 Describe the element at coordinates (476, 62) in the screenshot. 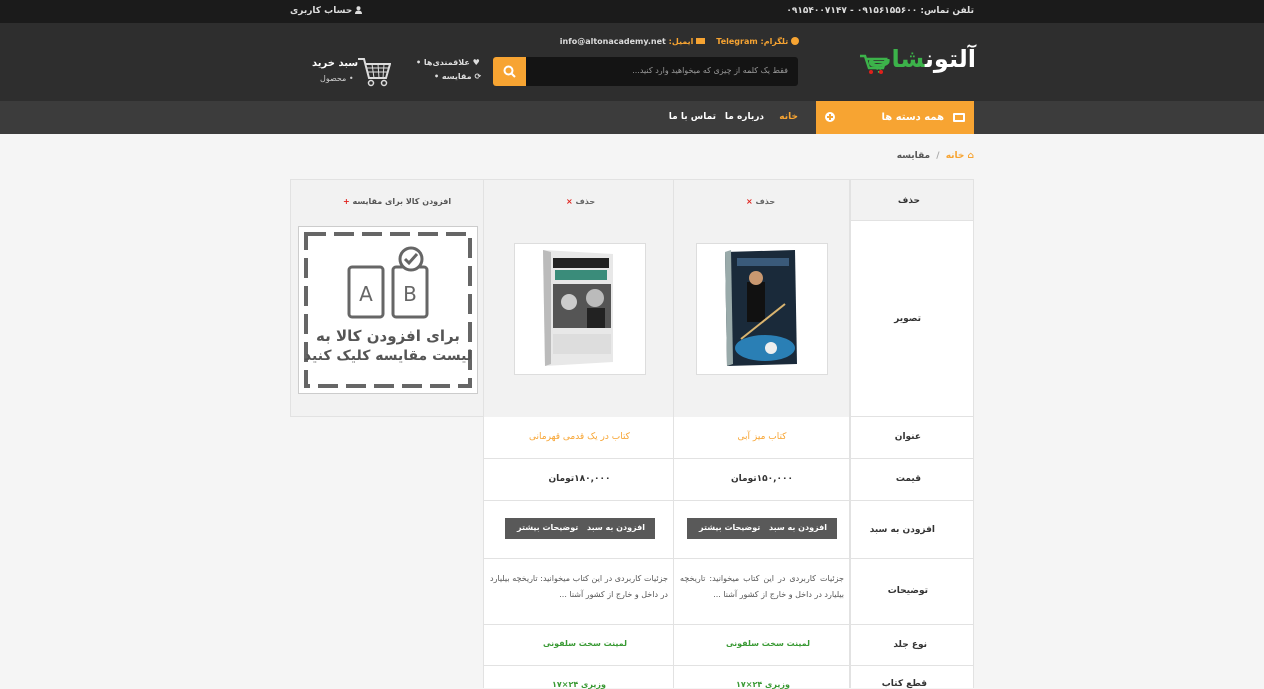

I see `heart-icon: ♥` at that location.